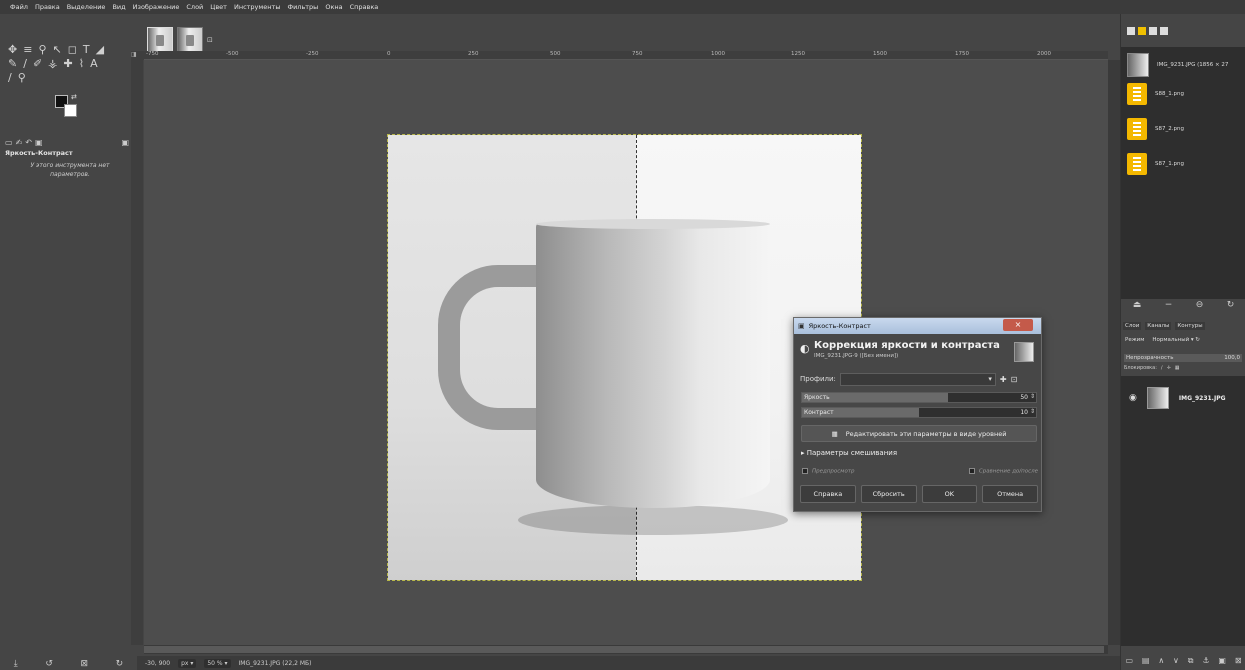 This screenshot has width=1245, height=670. Describe the element at coordinates (1003, 379) in the screenshot. I see `add-profile-icon: ✚` at that location.